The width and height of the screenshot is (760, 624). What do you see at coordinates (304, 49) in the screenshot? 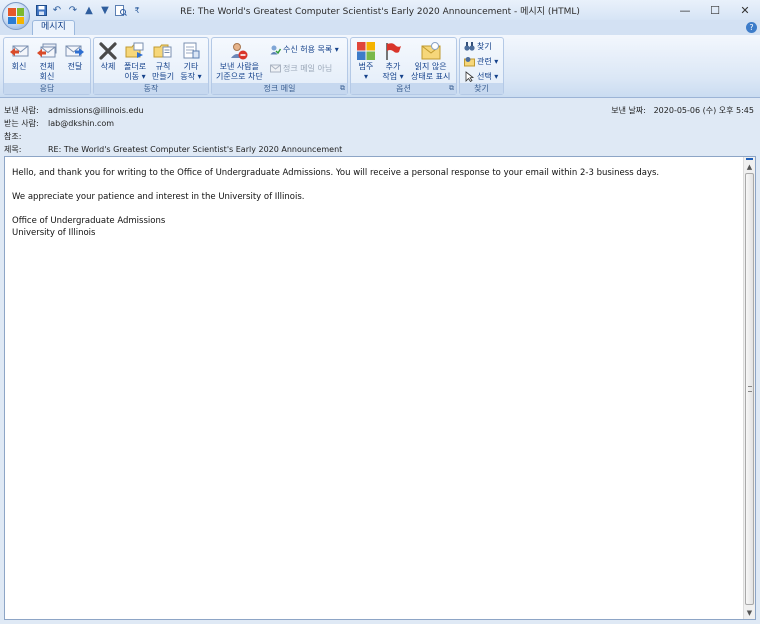
I see `safe-list-button: 수신 허용 목록 ▾` at bounding box center [304, 49].